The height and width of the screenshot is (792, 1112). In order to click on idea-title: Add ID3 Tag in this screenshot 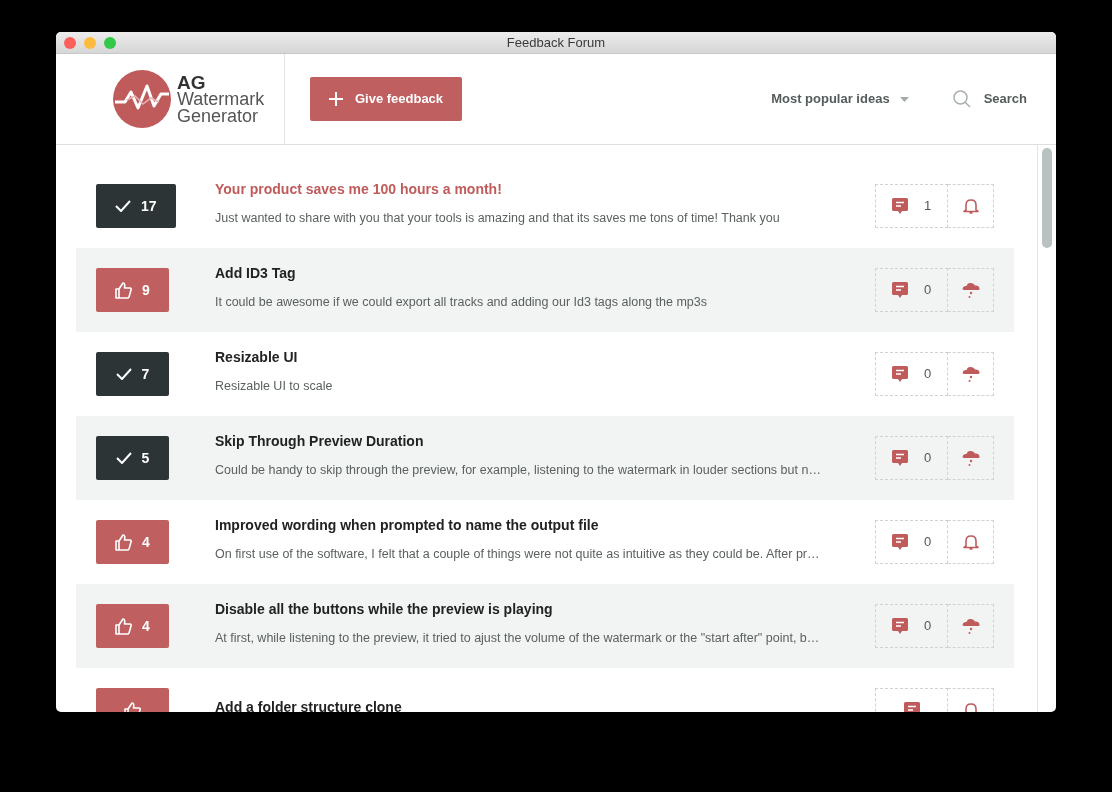, I will do `click(535, 273)`.